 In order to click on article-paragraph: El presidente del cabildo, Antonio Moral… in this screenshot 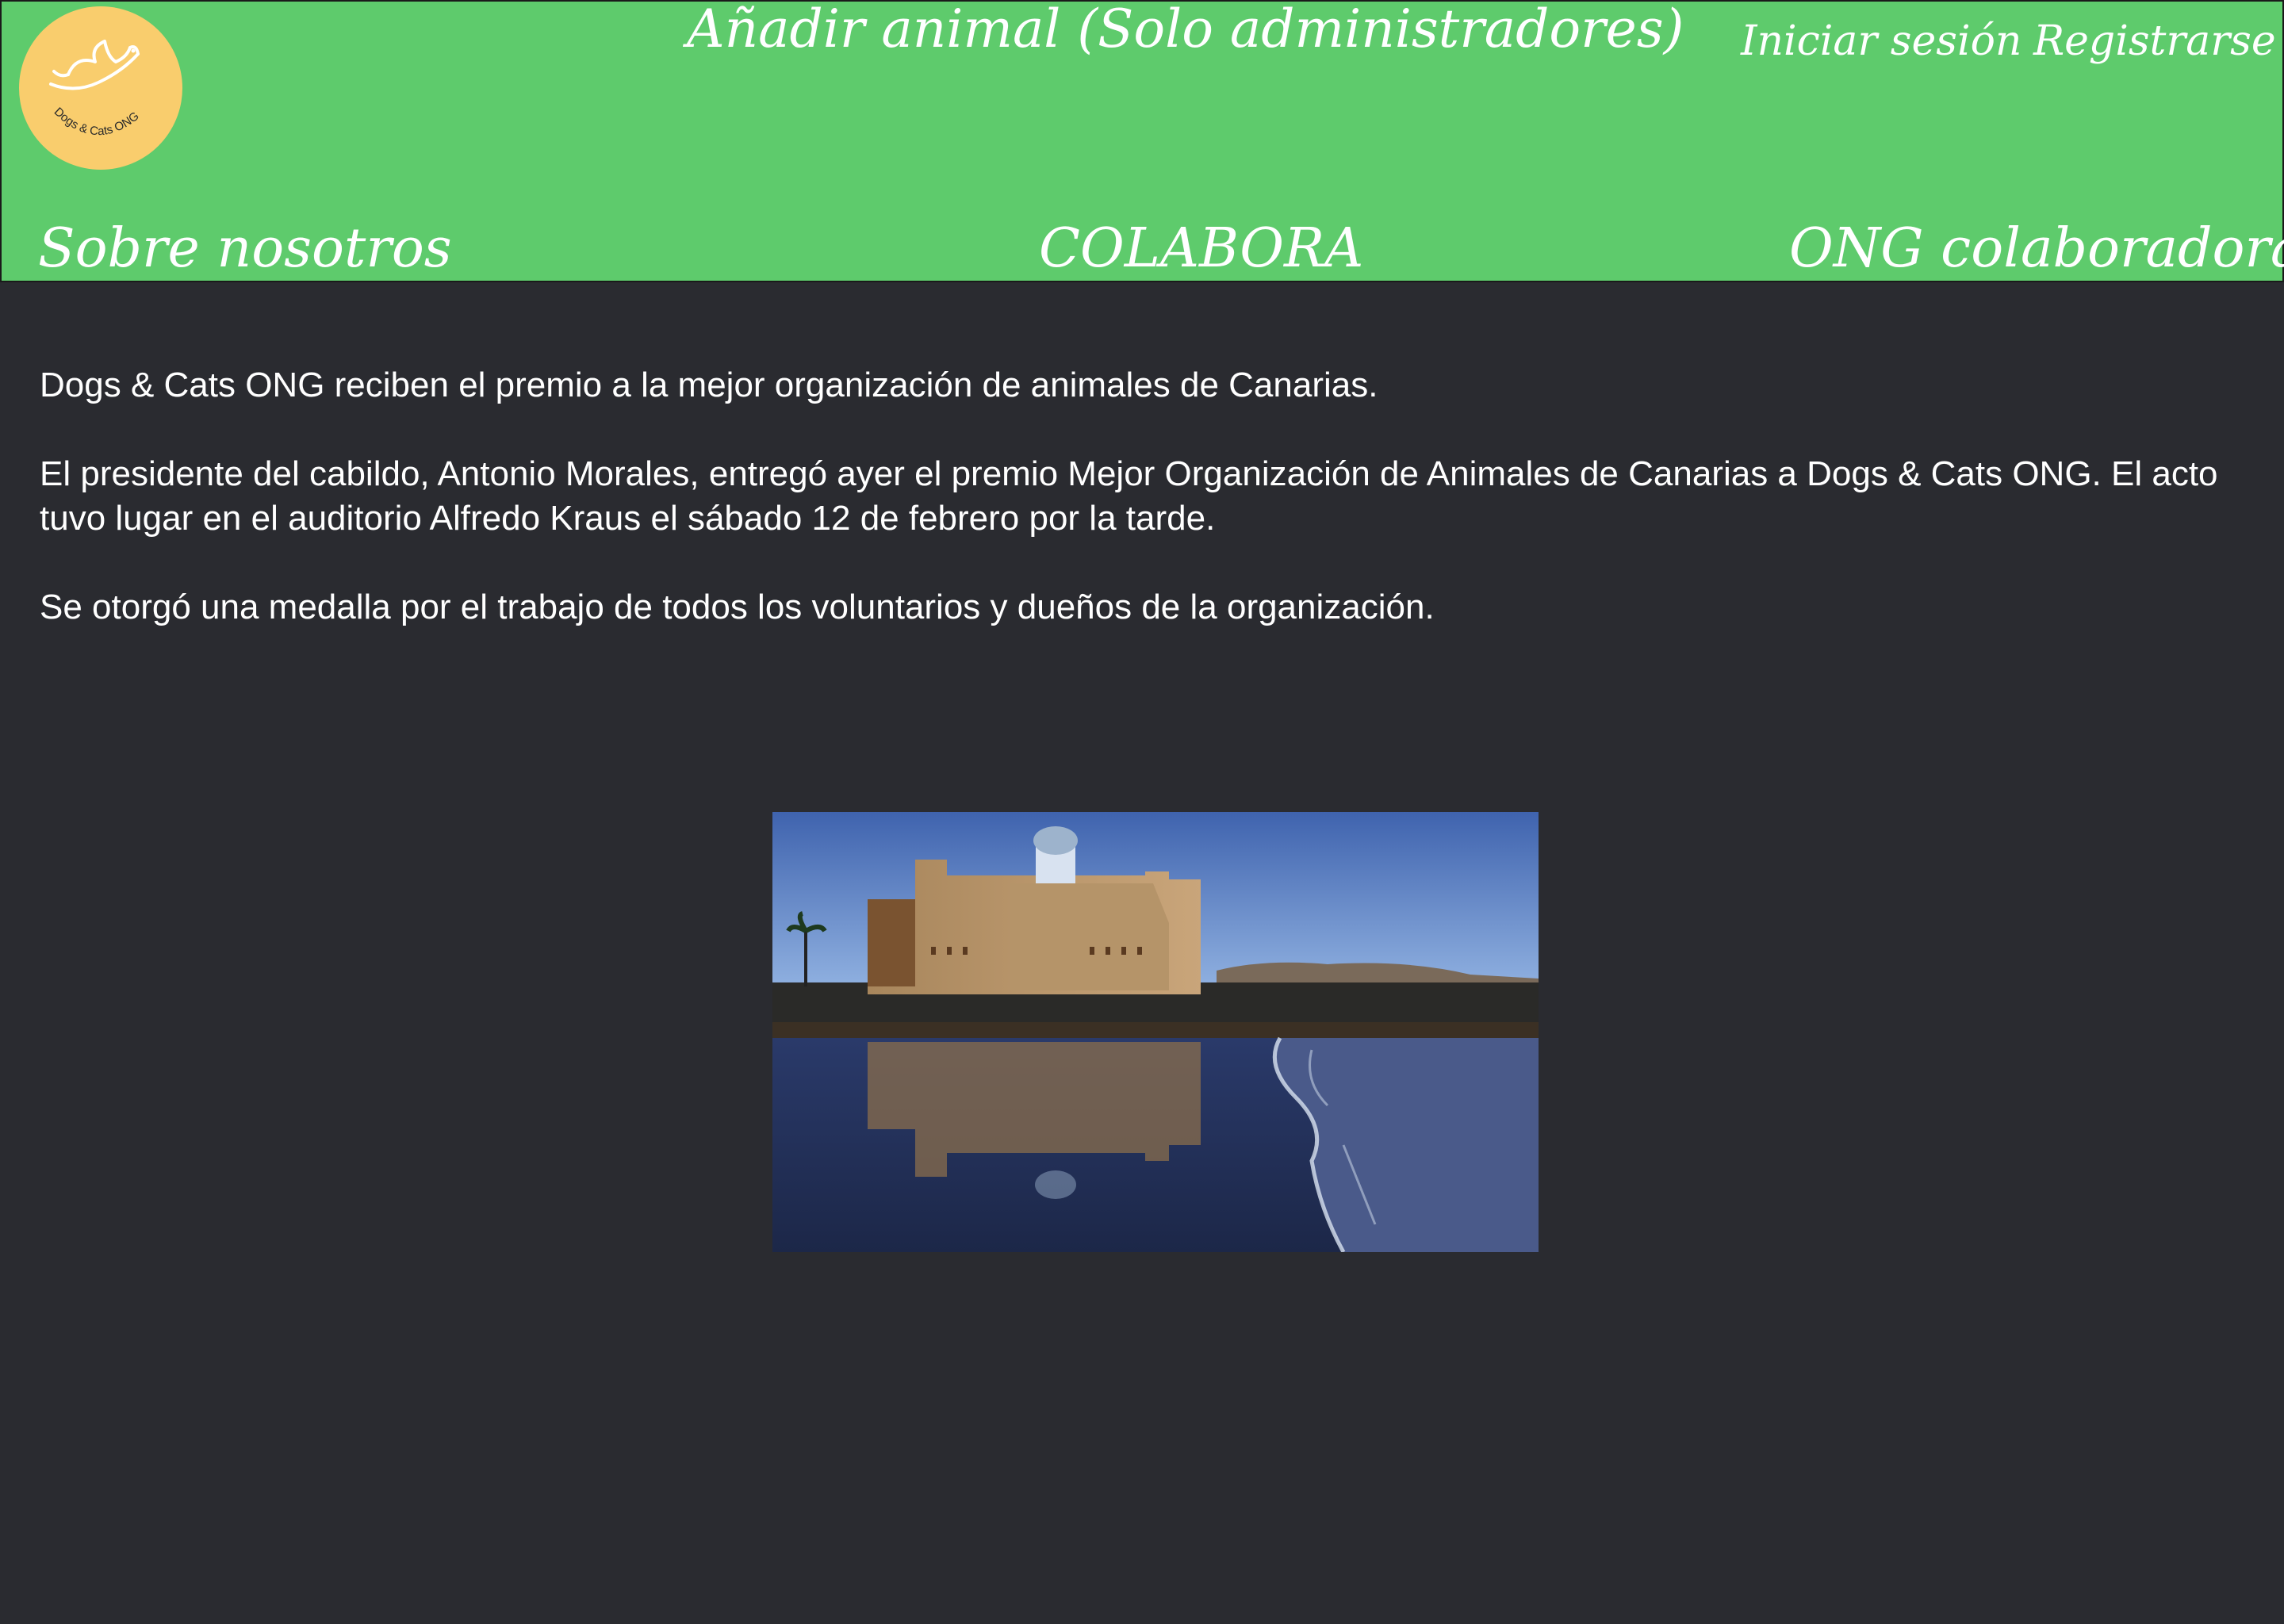, I will do `click(1129, 496)`.